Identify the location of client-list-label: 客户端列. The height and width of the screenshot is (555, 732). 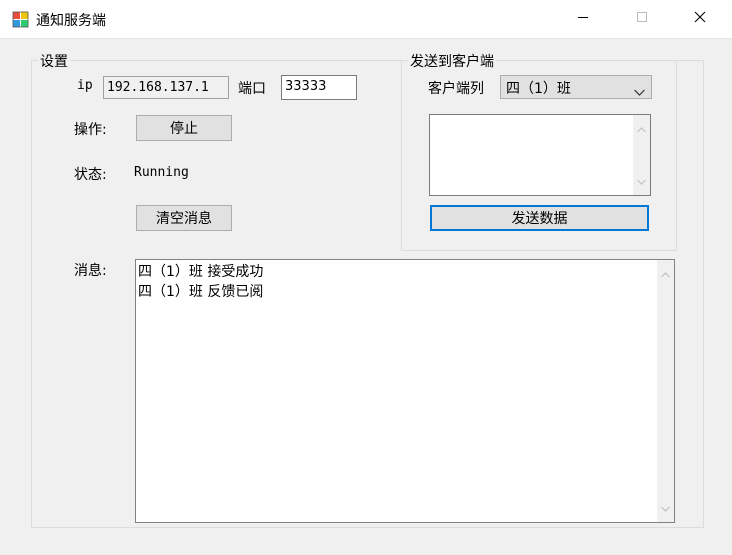
(456, 89).